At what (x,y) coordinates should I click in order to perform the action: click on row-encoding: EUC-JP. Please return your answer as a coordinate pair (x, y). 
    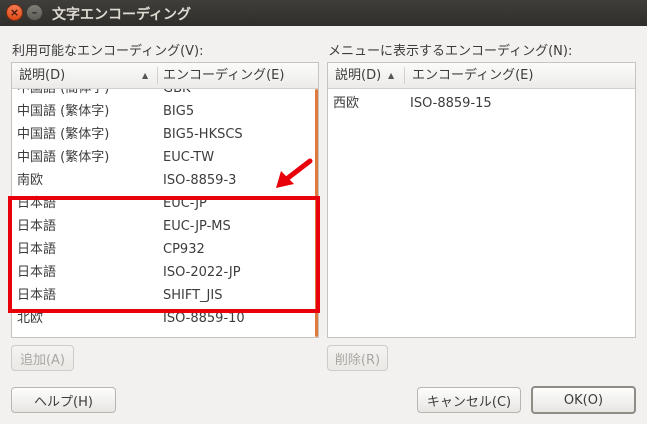
    Looking at the image, I should click on (185, 203).